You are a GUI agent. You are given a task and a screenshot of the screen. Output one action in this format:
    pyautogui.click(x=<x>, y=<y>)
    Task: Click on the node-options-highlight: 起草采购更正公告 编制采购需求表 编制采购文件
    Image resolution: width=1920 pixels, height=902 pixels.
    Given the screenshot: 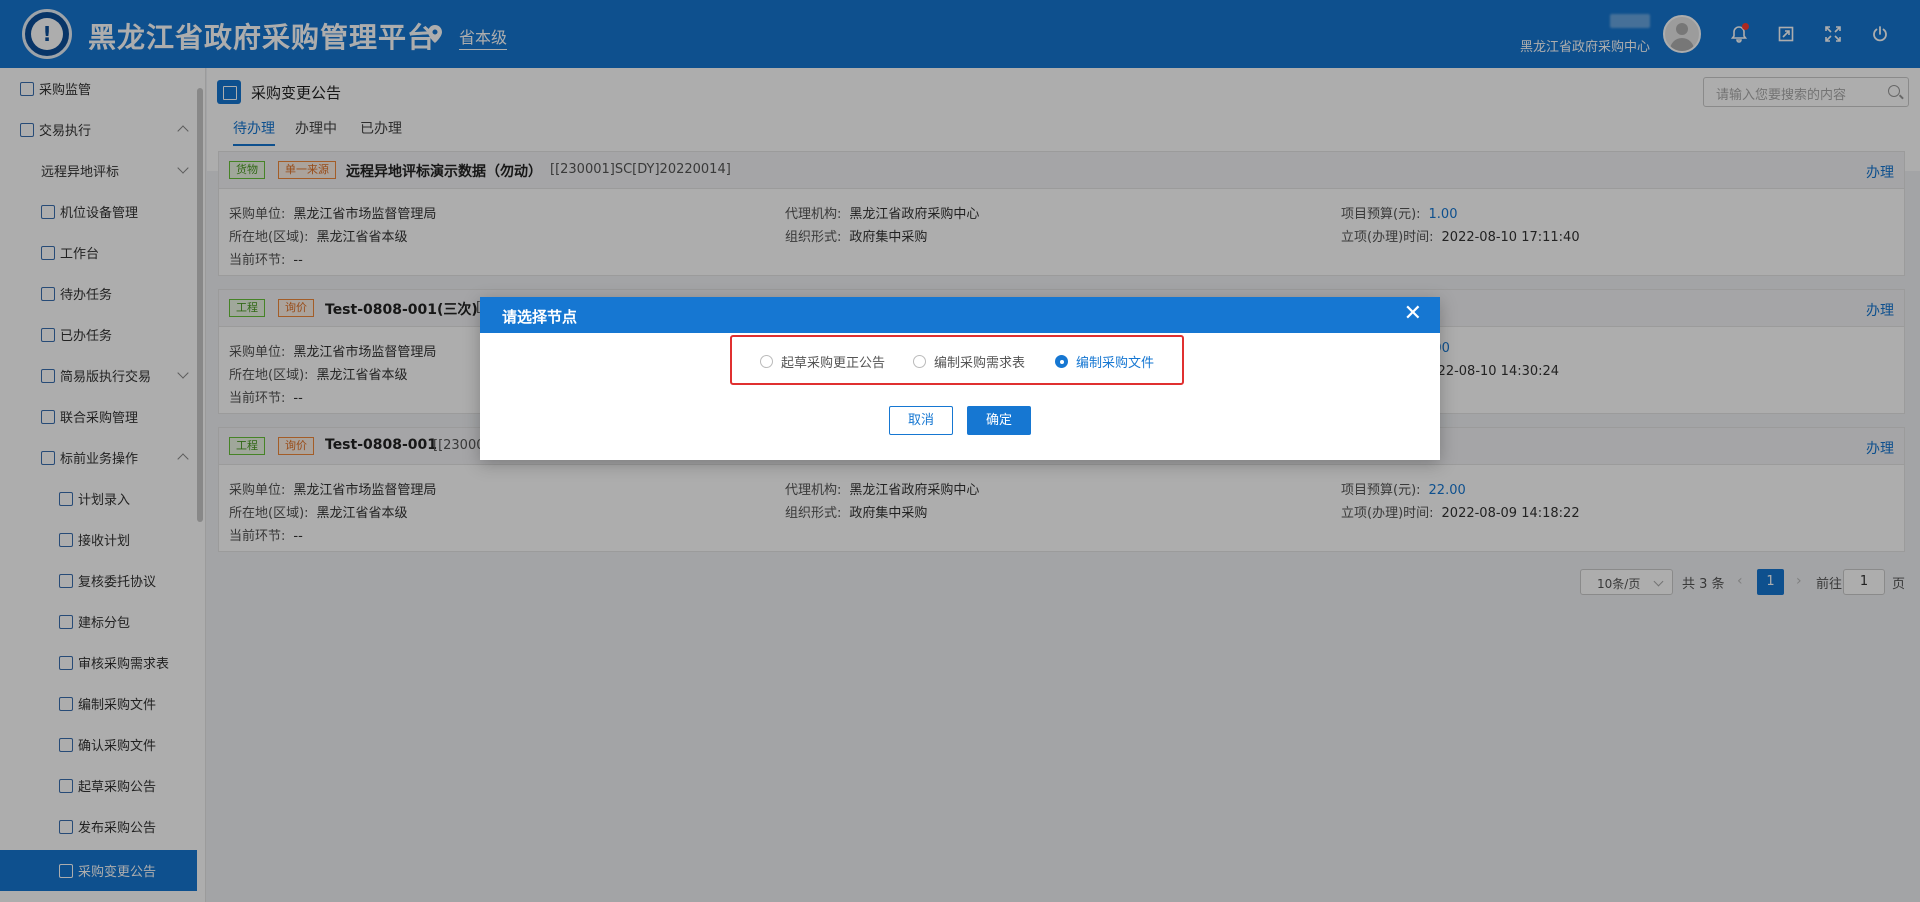 What is the action you would take?
    pyautogui.click(x=957, y=360)
    